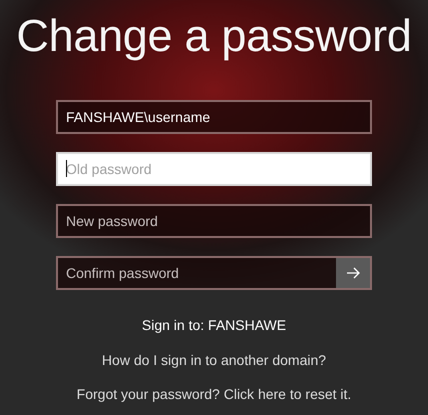  What do you see at coordinates (66, 168) in the screenshot?
I see `text-cursor` at bounding box center [66, 168].